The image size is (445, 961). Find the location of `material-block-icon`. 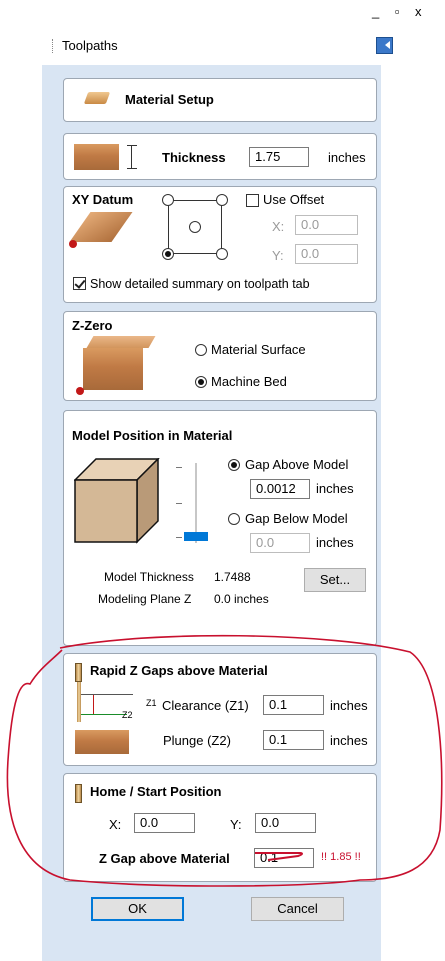

material-block-icon is located at coordinates (97, 98).